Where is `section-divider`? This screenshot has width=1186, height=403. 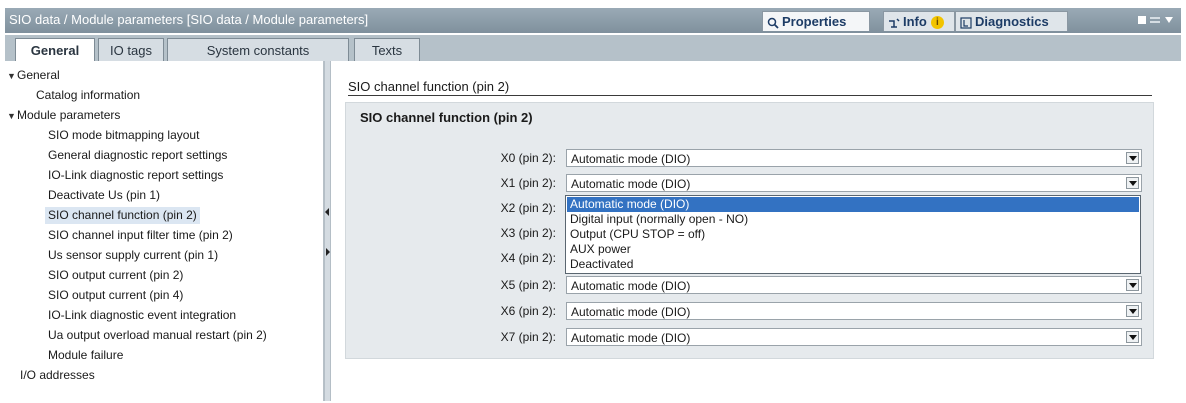
section-divider is located at coordinates (750, 95).